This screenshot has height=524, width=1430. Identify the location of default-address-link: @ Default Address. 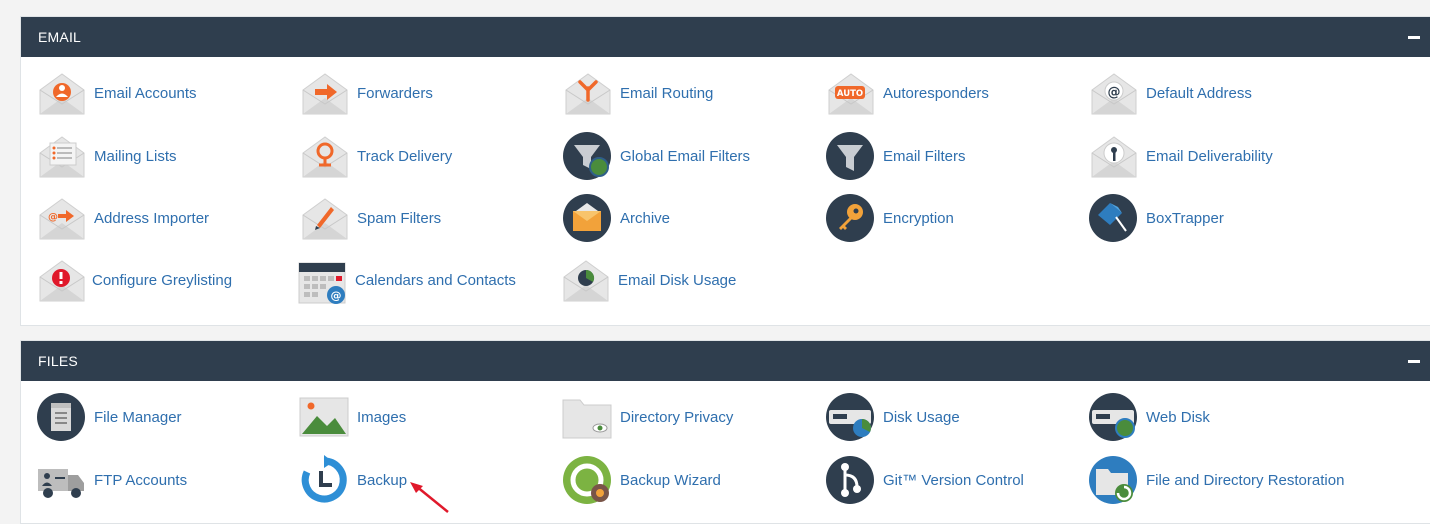
(1170, 93).